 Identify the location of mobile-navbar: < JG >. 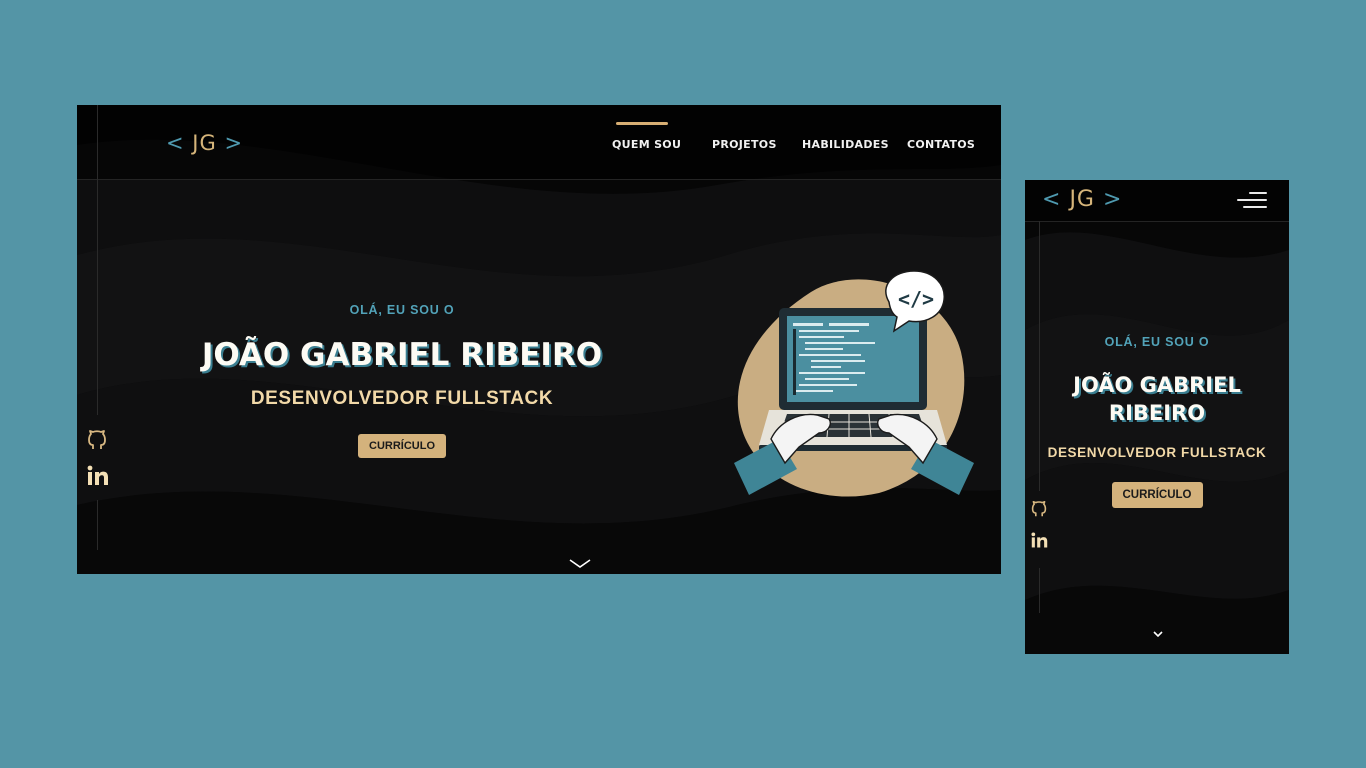
(1157, 201).